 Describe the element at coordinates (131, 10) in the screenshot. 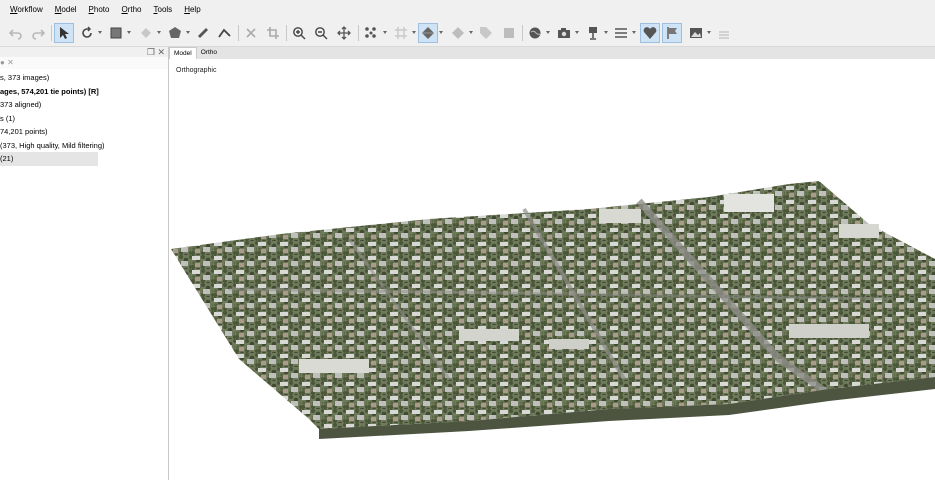

I see `menu-ortho: Ortho` at that location.